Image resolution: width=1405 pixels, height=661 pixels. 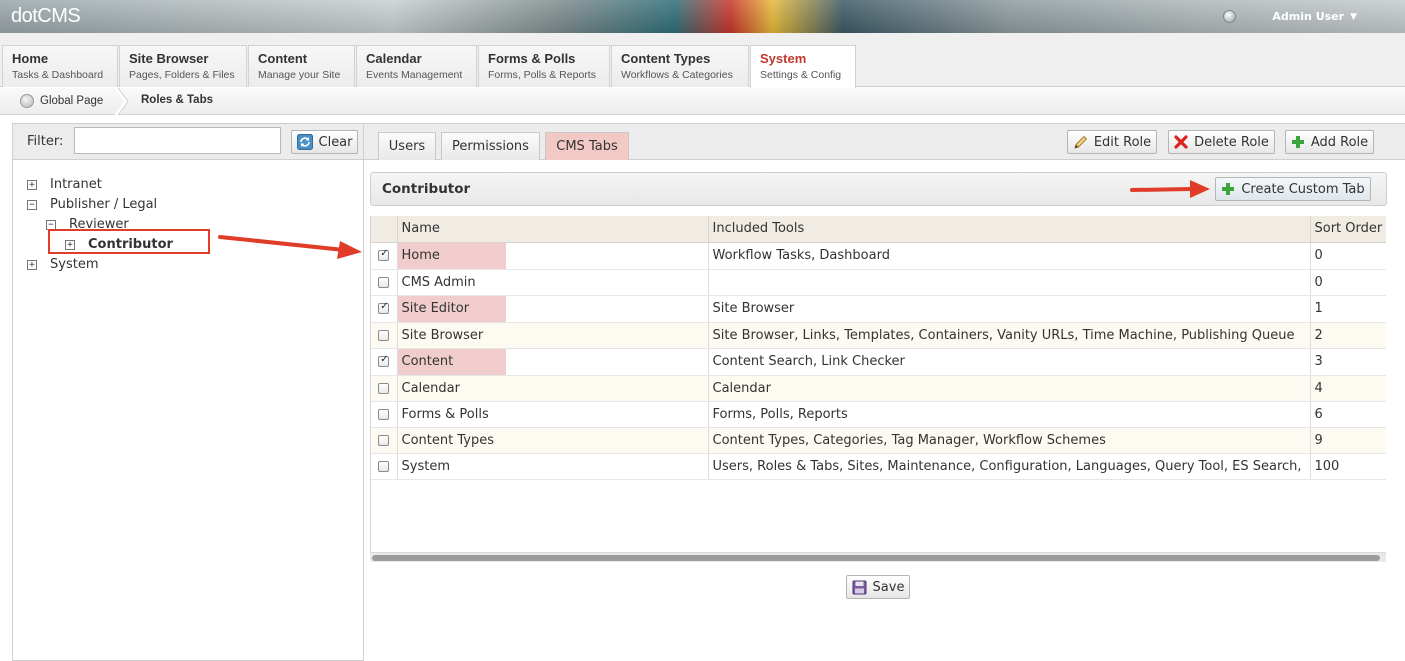 I want to click on nav-tab-title: Content Types, so click(x=666, y=58).